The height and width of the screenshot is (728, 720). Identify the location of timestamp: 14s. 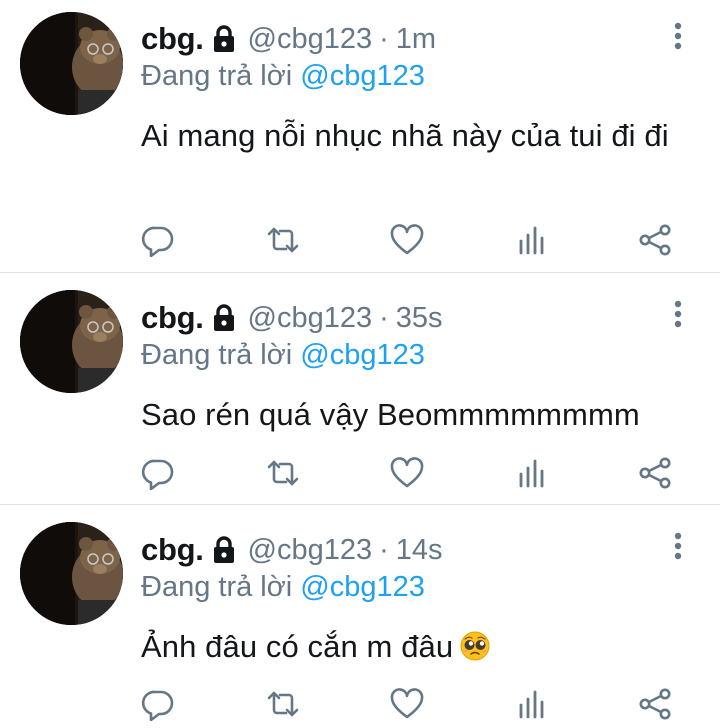
(419, 550).